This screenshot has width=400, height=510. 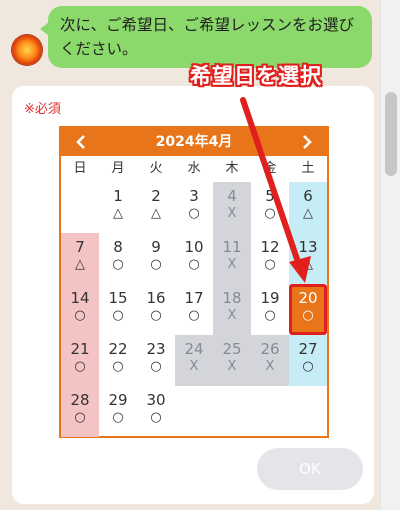 I want to click on ok-button: OK, so click(x=310, y=469).